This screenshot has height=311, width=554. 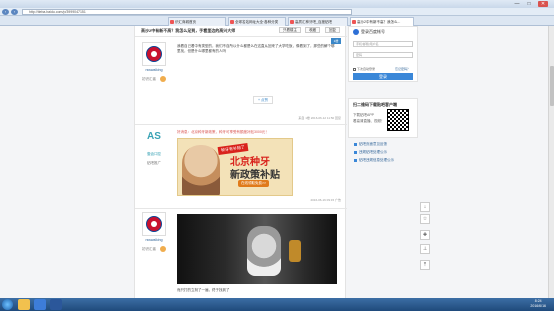 What do you see at coordinates (312, 30) in the screenshot?
I see `favorite-button: 收藏` at bounding box center [312, 30].